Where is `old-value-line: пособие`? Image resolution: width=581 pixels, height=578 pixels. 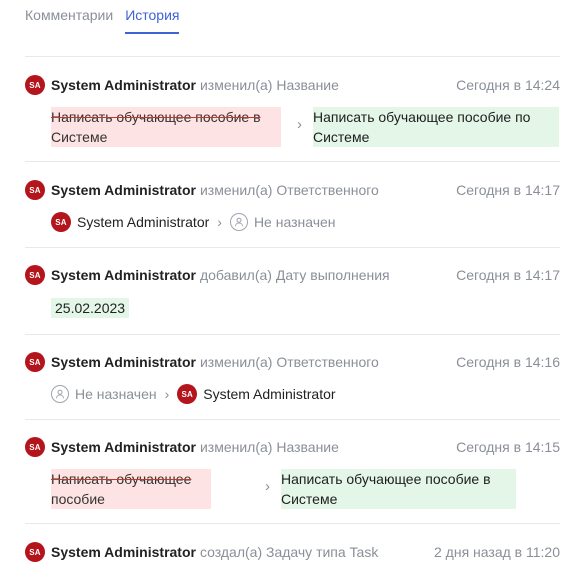
old-value-line: пособие is located at coordinates (78, 499).